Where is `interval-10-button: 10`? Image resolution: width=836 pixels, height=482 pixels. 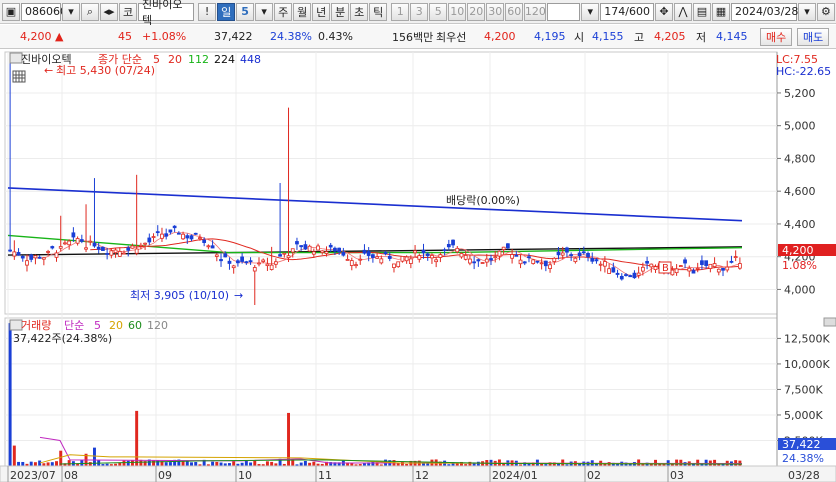 interval-10-button: 10 is located at coordinates (457, 11).